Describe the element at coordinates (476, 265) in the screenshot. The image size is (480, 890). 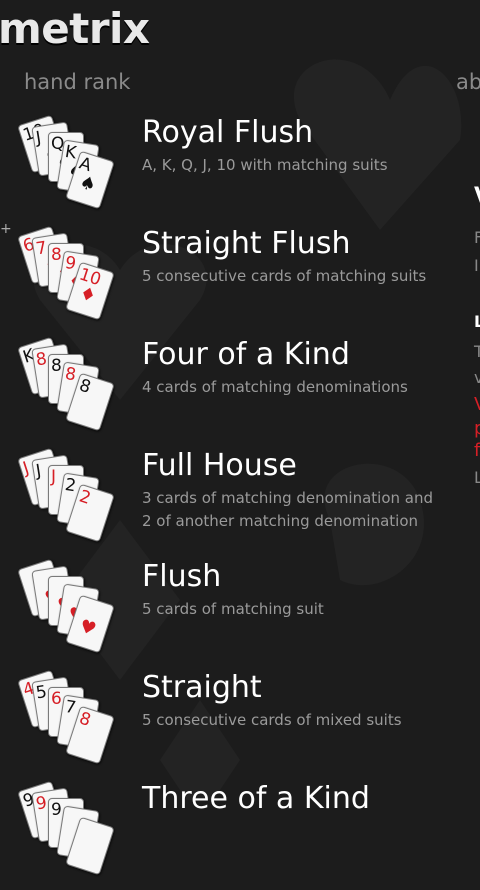
I see `peek-text: I` at that location.